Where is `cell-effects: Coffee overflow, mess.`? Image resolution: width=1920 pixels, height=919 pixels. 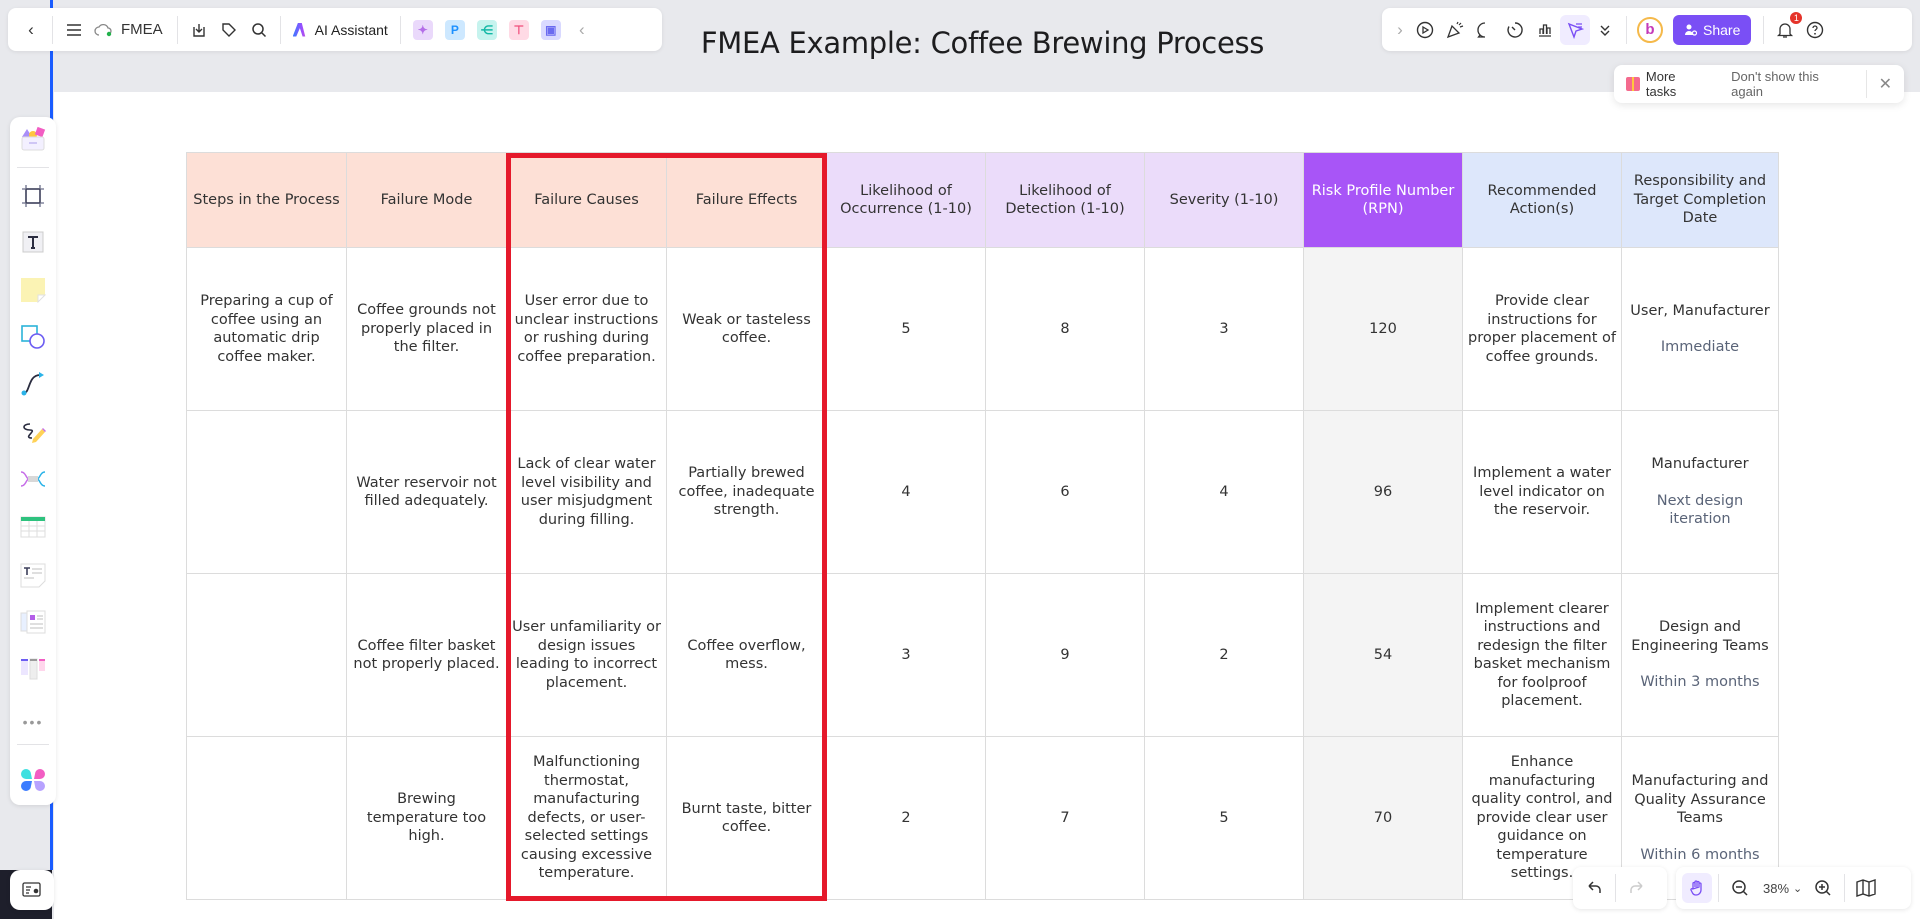 cell-effects: Coffee overflow, mess. is located at coordinates (746, 655).